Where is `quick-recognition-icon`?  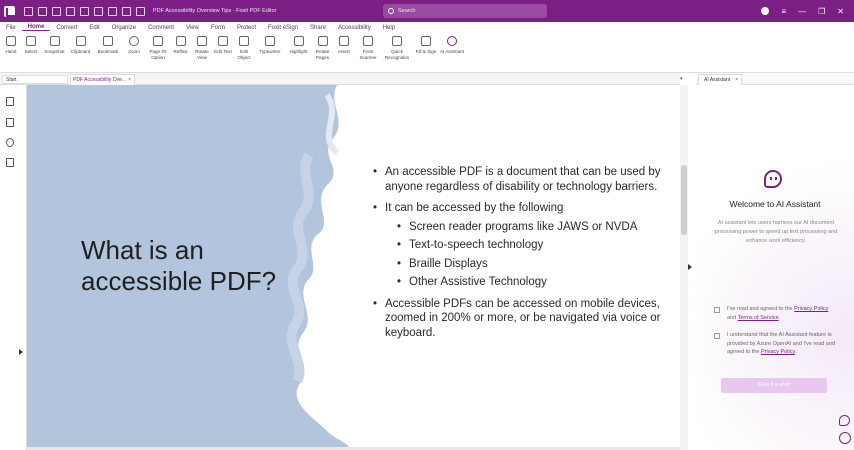 quick-recognition-icon is located at coordinates (397, 41).